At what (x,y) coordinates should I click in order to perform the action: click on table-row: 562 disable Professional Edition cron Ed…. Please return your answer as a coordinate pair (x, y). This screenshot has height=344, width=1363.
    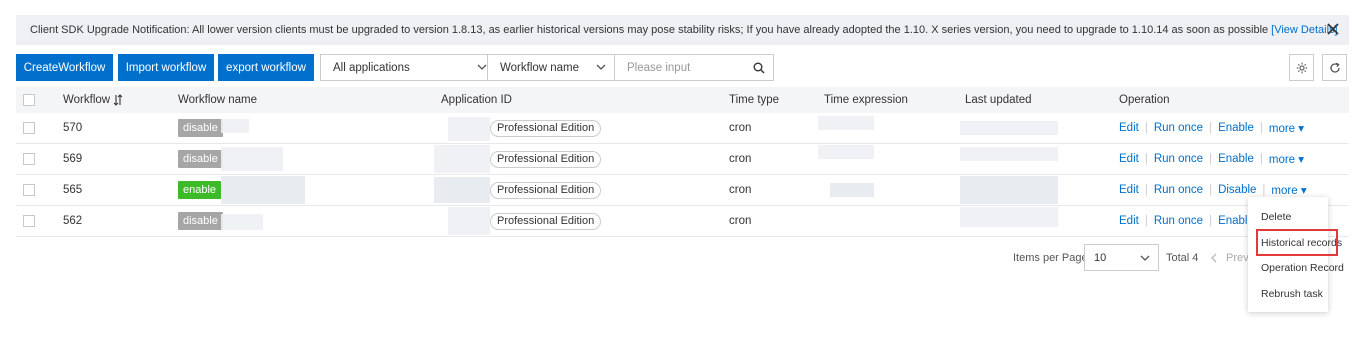
    Looking at the image, I should click on (682, 221).